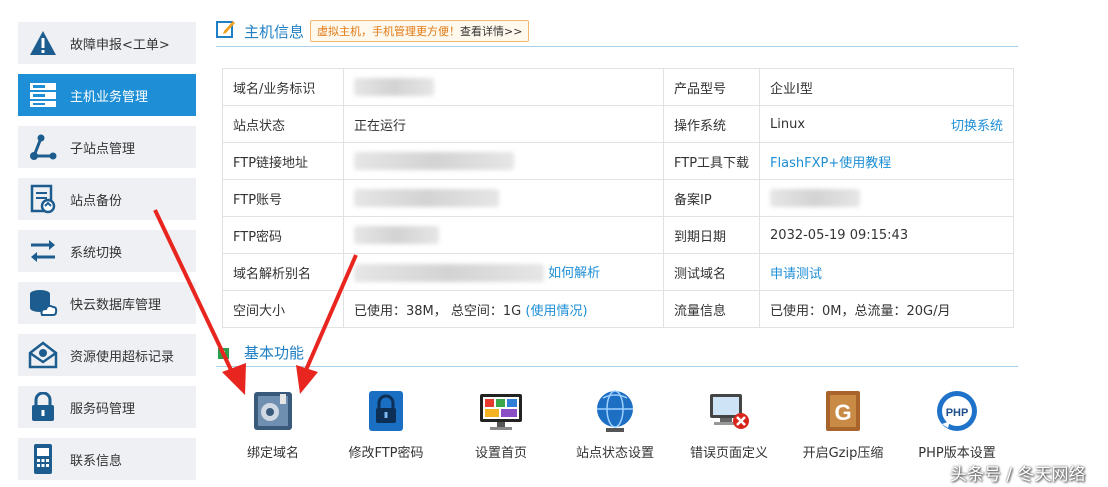  Describe the element at coordinates (501, 411) in the screenshot. I see `homepage-monitor-icon` at that location.